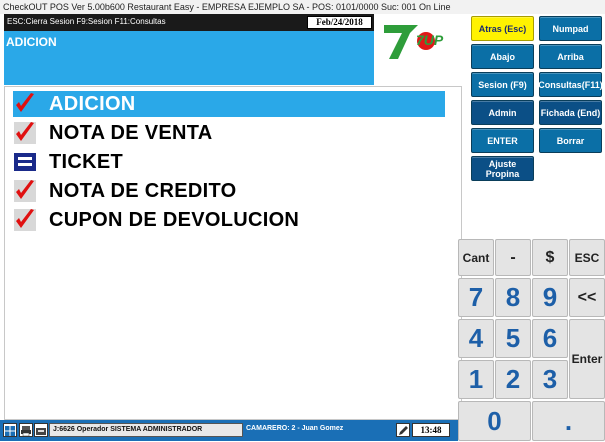 The width and height of the screenshot is (605, 442). Describe the element at coordinates (568, 421) in the screenshot. I see `decimal-point-key: .` at that location.